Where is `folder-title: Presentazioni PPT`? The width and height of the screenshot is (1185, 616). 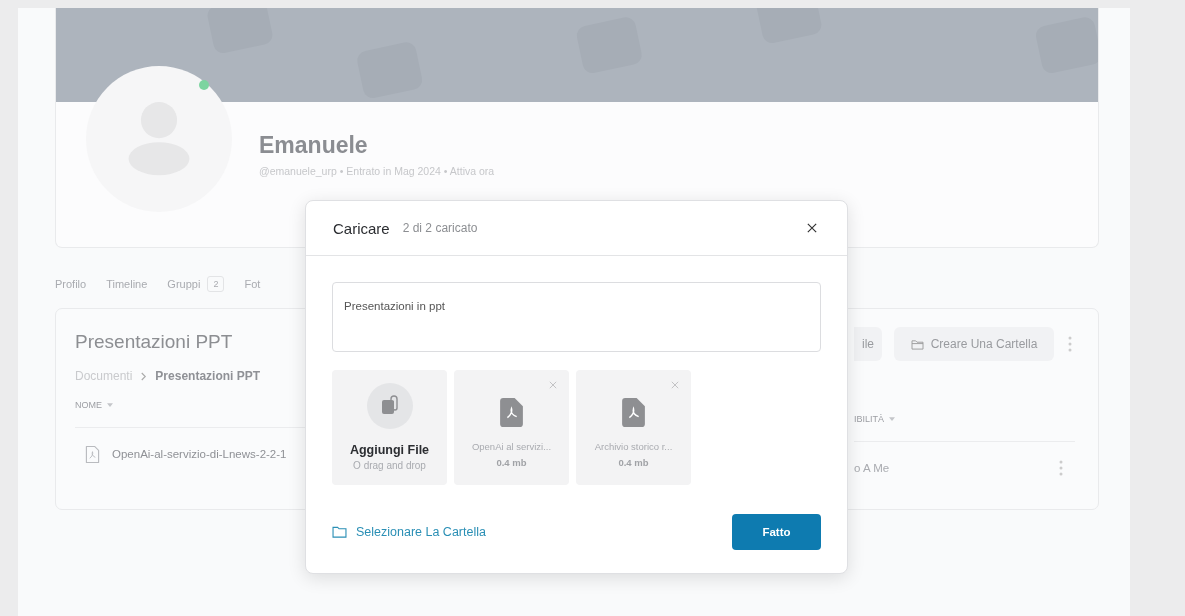 folder-title: Presentazioni PPT is located at coordinates (154, 342).